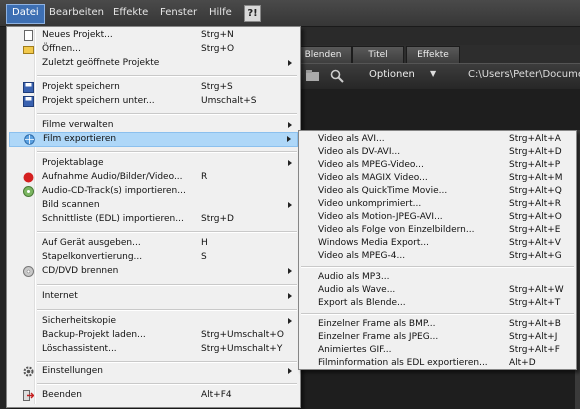 This screenshot has width=580, height=409. I want to click on menu-item-save-project-as: Projekt speichern unter... Umschalt+S, so click(153, 101).